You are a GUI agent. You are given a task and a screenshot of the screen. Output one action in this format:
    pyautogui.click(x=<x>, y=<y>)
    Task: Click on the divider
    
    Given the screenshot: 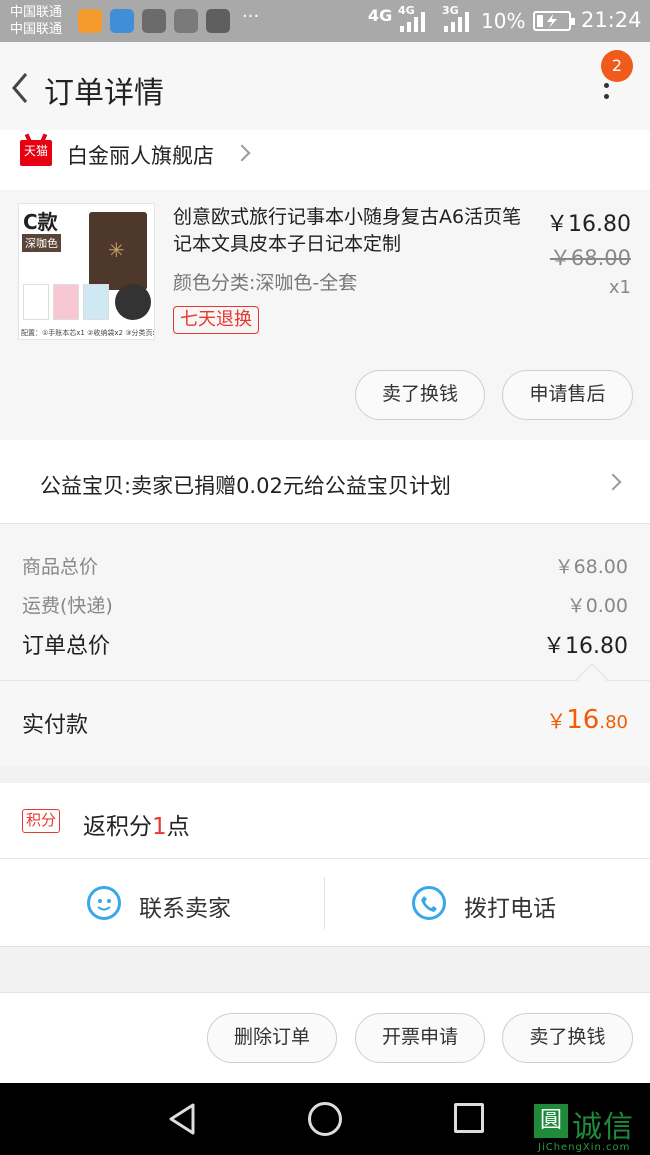 What is the action you would take?
    pyautogui.click(x=324, y=903)
    